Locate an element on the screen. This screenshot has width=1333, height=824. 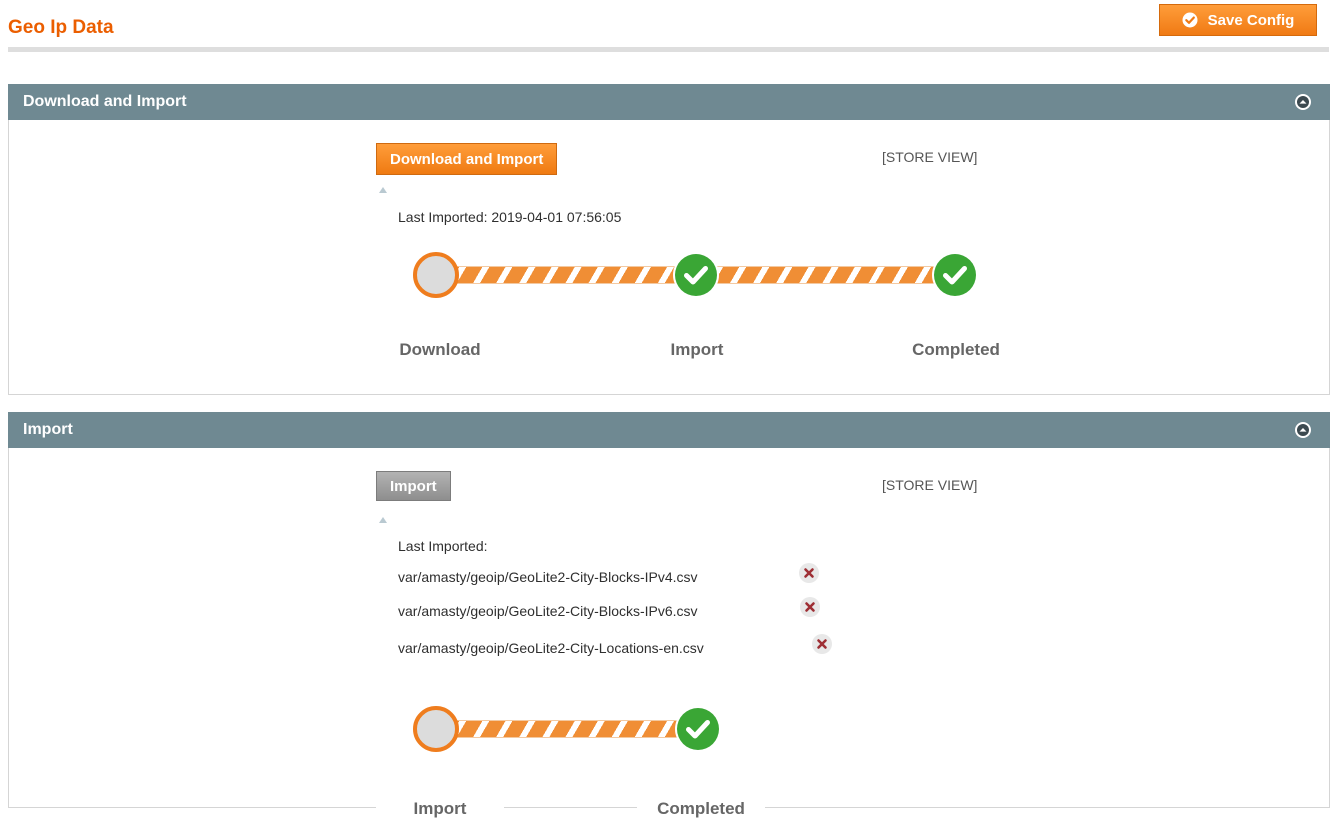
download-import-section-title: Download and Import is located at coordinates (105, 101).